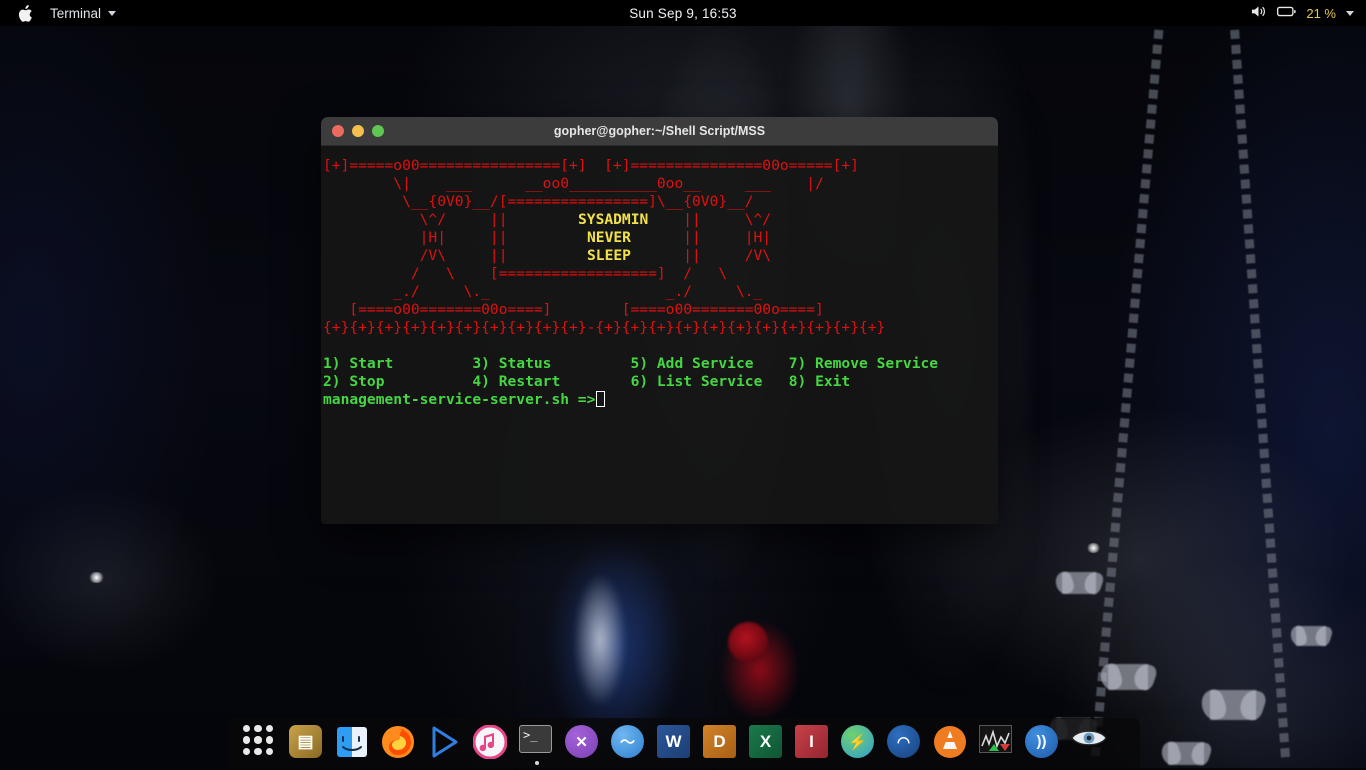 Image resolution: width=1366 pixels, height=770 pixels. I want to click on menu-option-list-service: 6) List Service, so click(697, 381).